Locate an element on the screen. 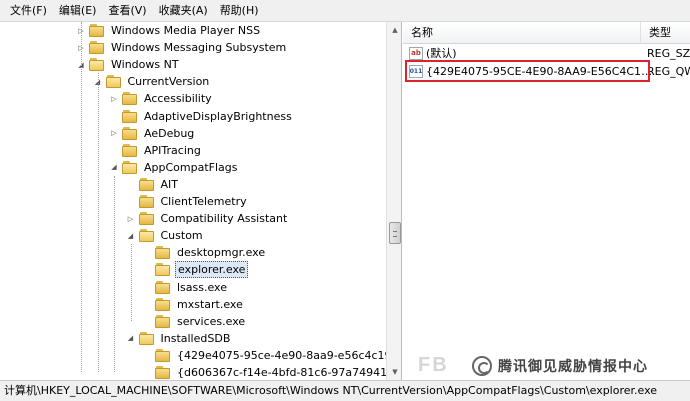 The width and height of the screenshot is (690, 401). column-header-type: 类型 is located at coordinates (665, 33).